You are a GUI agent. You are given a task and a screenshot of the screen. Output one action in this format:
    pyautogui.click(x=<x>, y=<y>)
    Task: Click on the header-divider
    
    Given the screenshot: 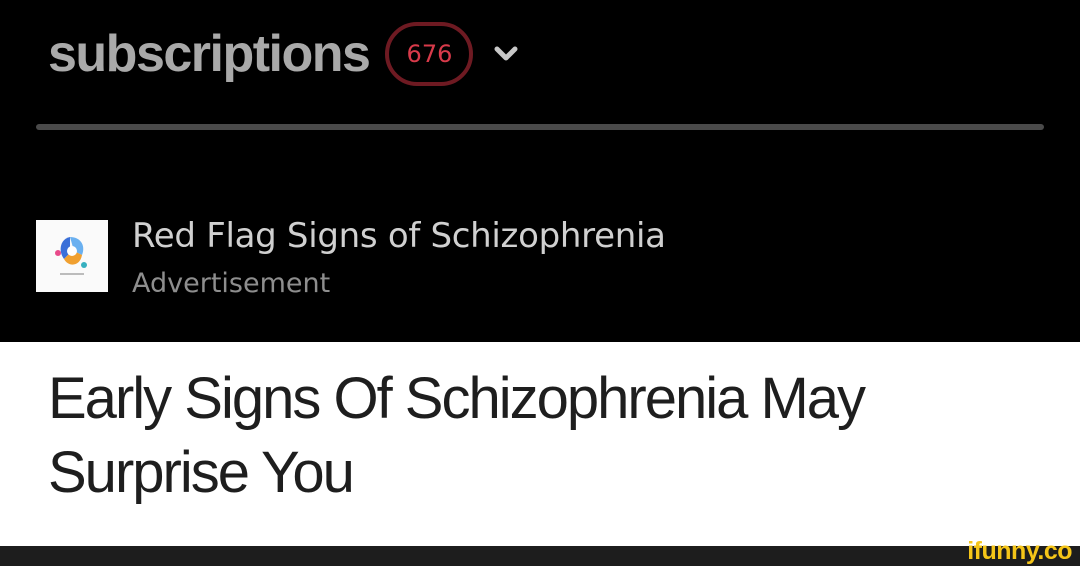 What is the action you would take?
    pyautogui.click(x=540, y=127)
    